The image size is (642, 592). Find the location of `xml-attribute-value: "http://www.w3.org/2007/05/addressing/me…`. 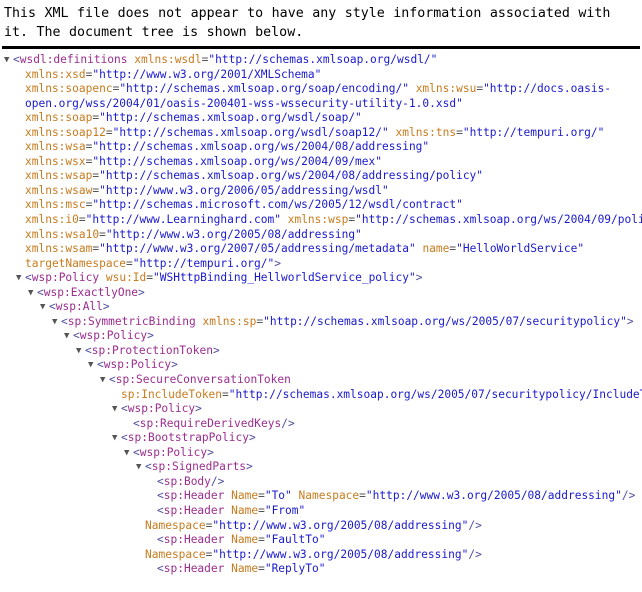

xml-attribute-value: "http://www.w3.org/2007/05/addressing/me… is located at coordinates (257, 249).